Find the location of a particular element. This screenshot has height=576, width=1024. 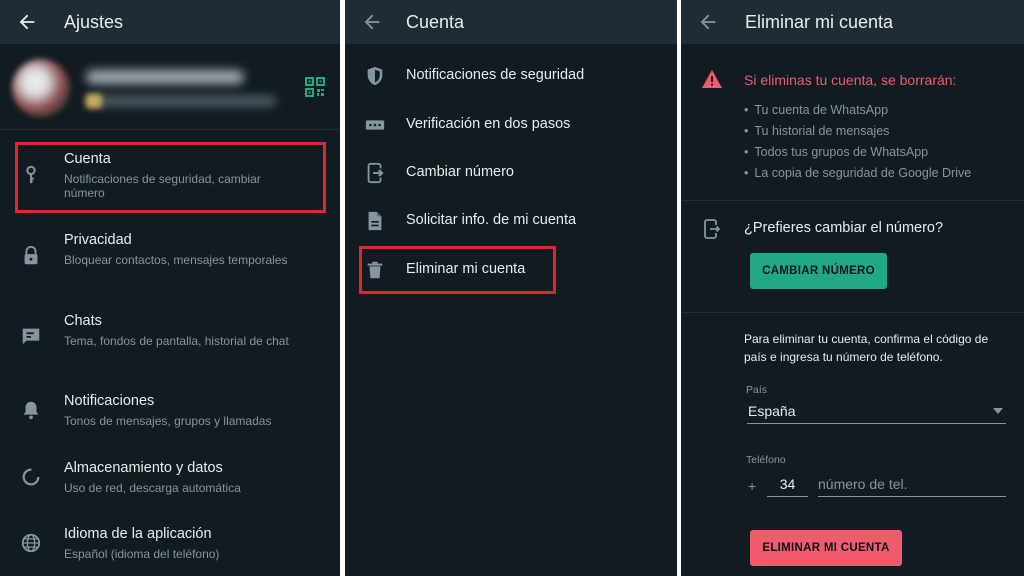

avatar is located at coordinates (41, 88).